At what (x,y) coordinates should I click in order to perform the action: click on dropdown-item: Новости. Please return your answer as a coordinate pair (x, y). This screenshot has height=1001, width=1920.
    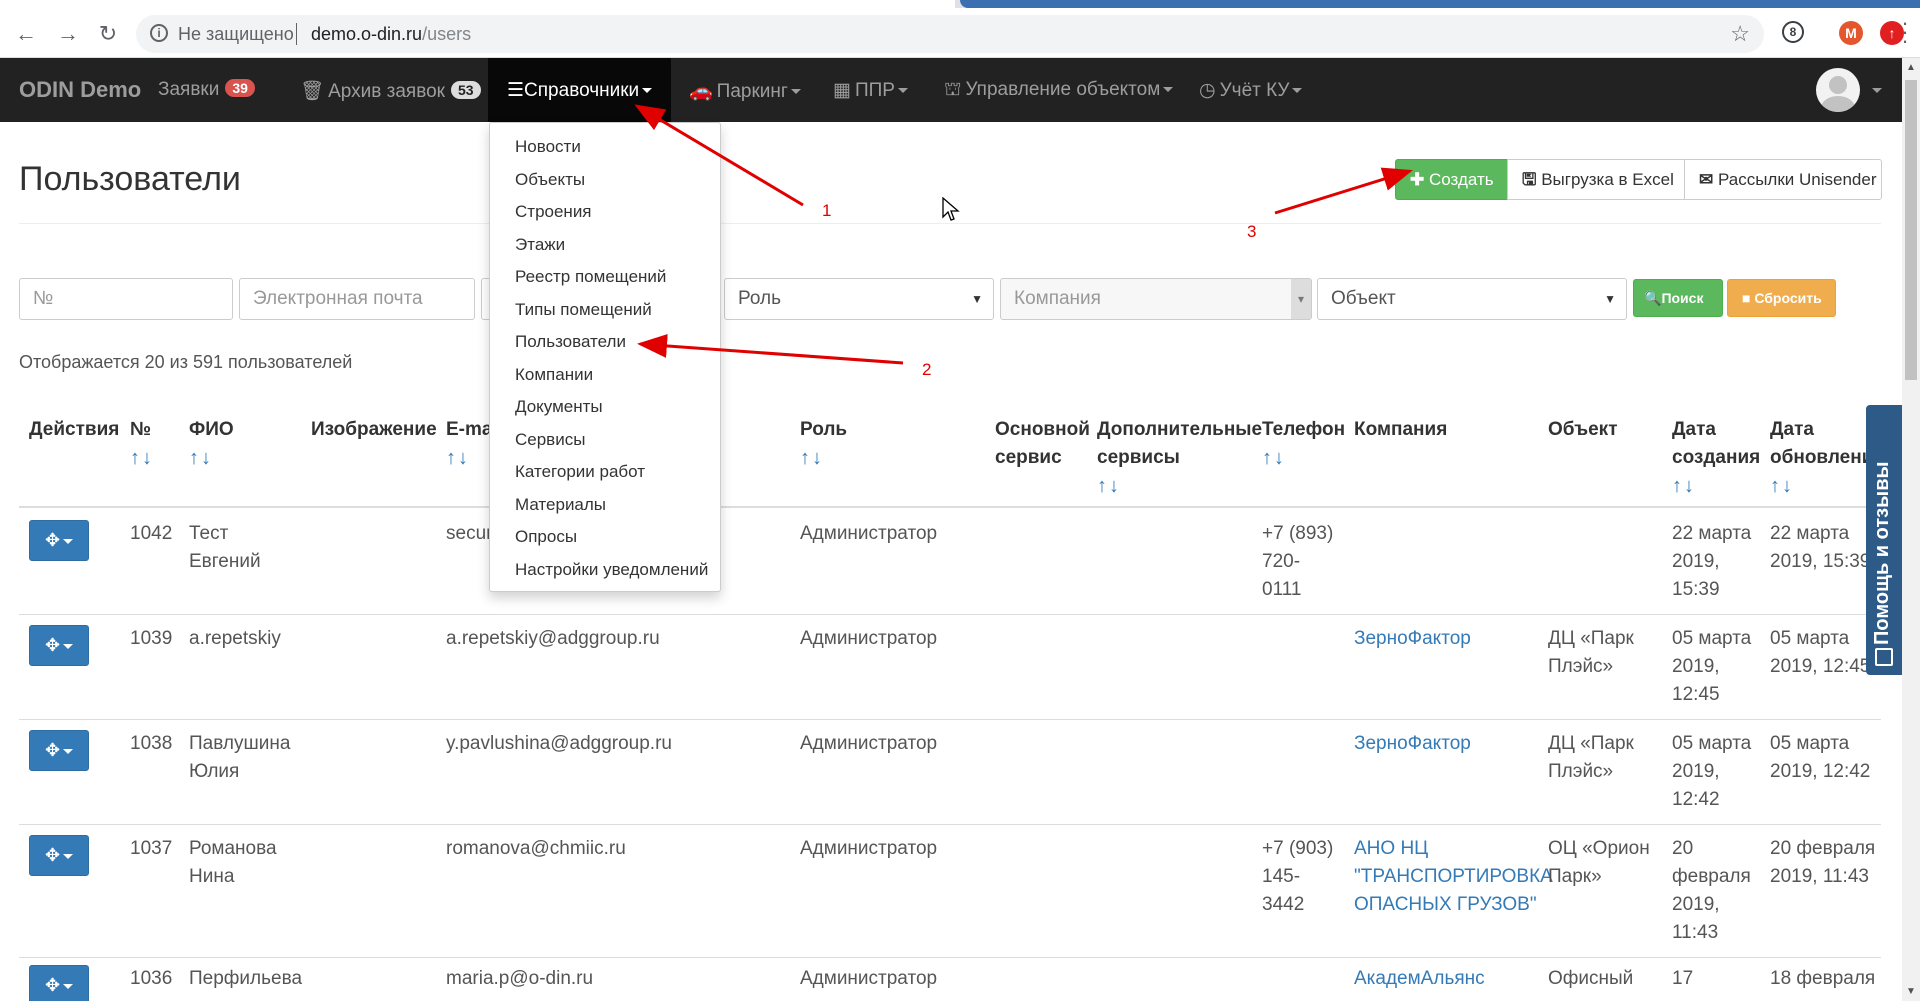
    Looking at the image, I should click on (548, 147).